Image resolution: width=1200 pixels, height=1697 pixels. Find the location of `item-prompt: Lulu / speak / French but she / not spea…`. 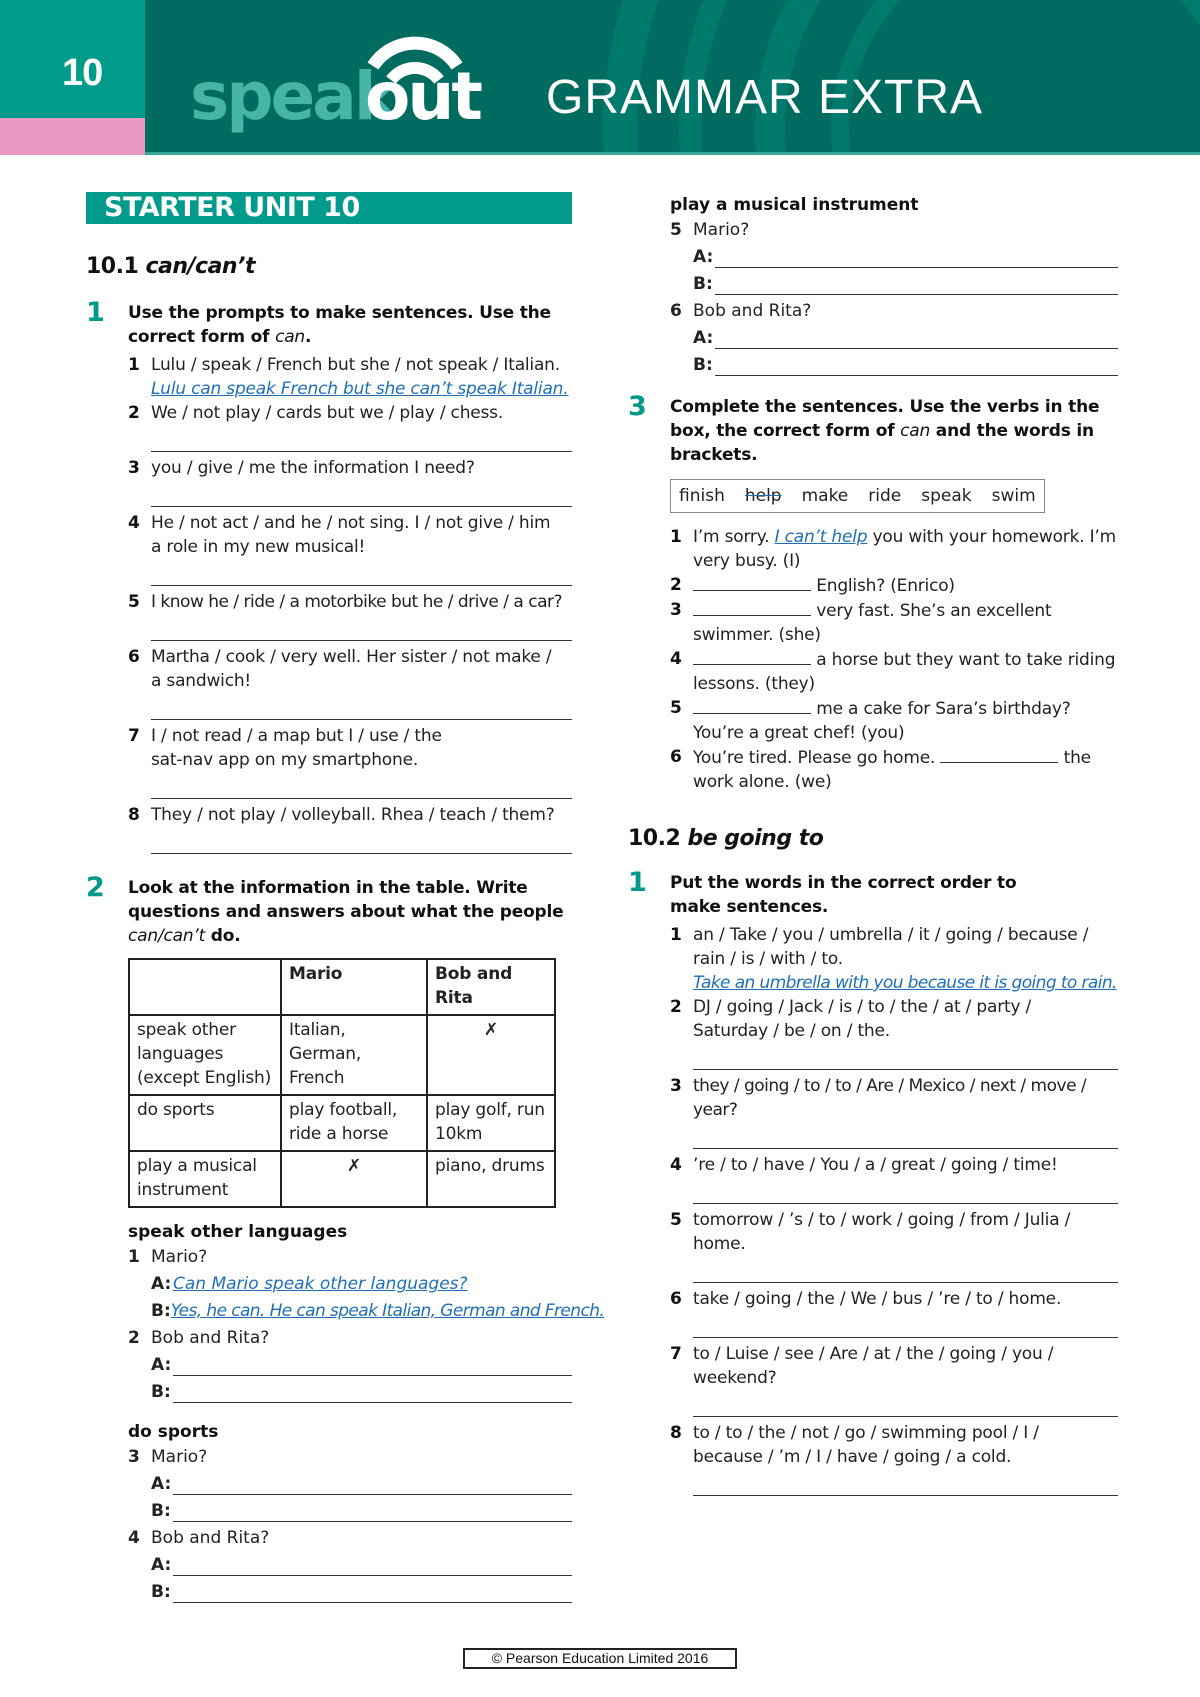

item-prompt: Lulu / speak / French but she / not spea… is located at coordinates (355, 365).